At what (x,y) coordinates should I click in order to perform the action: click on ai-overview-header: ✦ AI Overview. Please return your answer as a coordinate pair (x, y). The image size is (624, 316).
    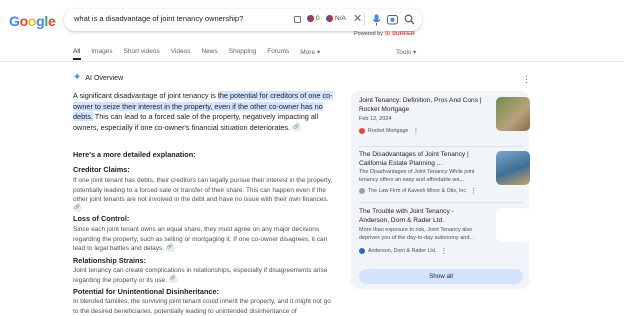
    Looking at the image, I should click on (98, 78).